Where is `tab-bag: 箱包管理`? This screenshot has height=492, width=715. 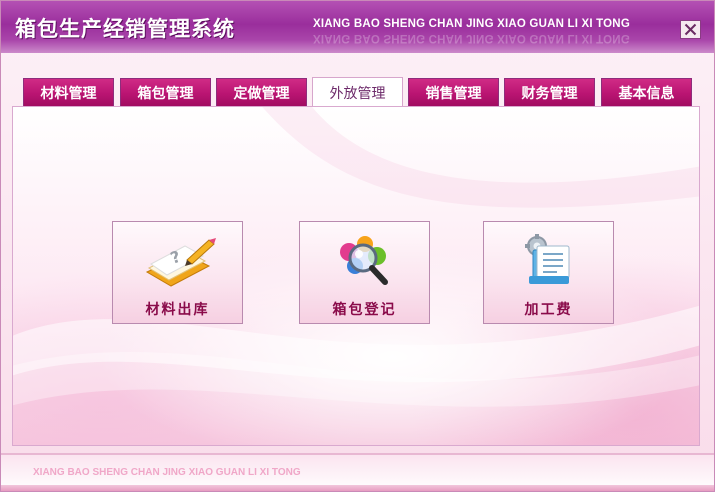
tab-bag: 箱包管理 is located at coordinates (165, 92).